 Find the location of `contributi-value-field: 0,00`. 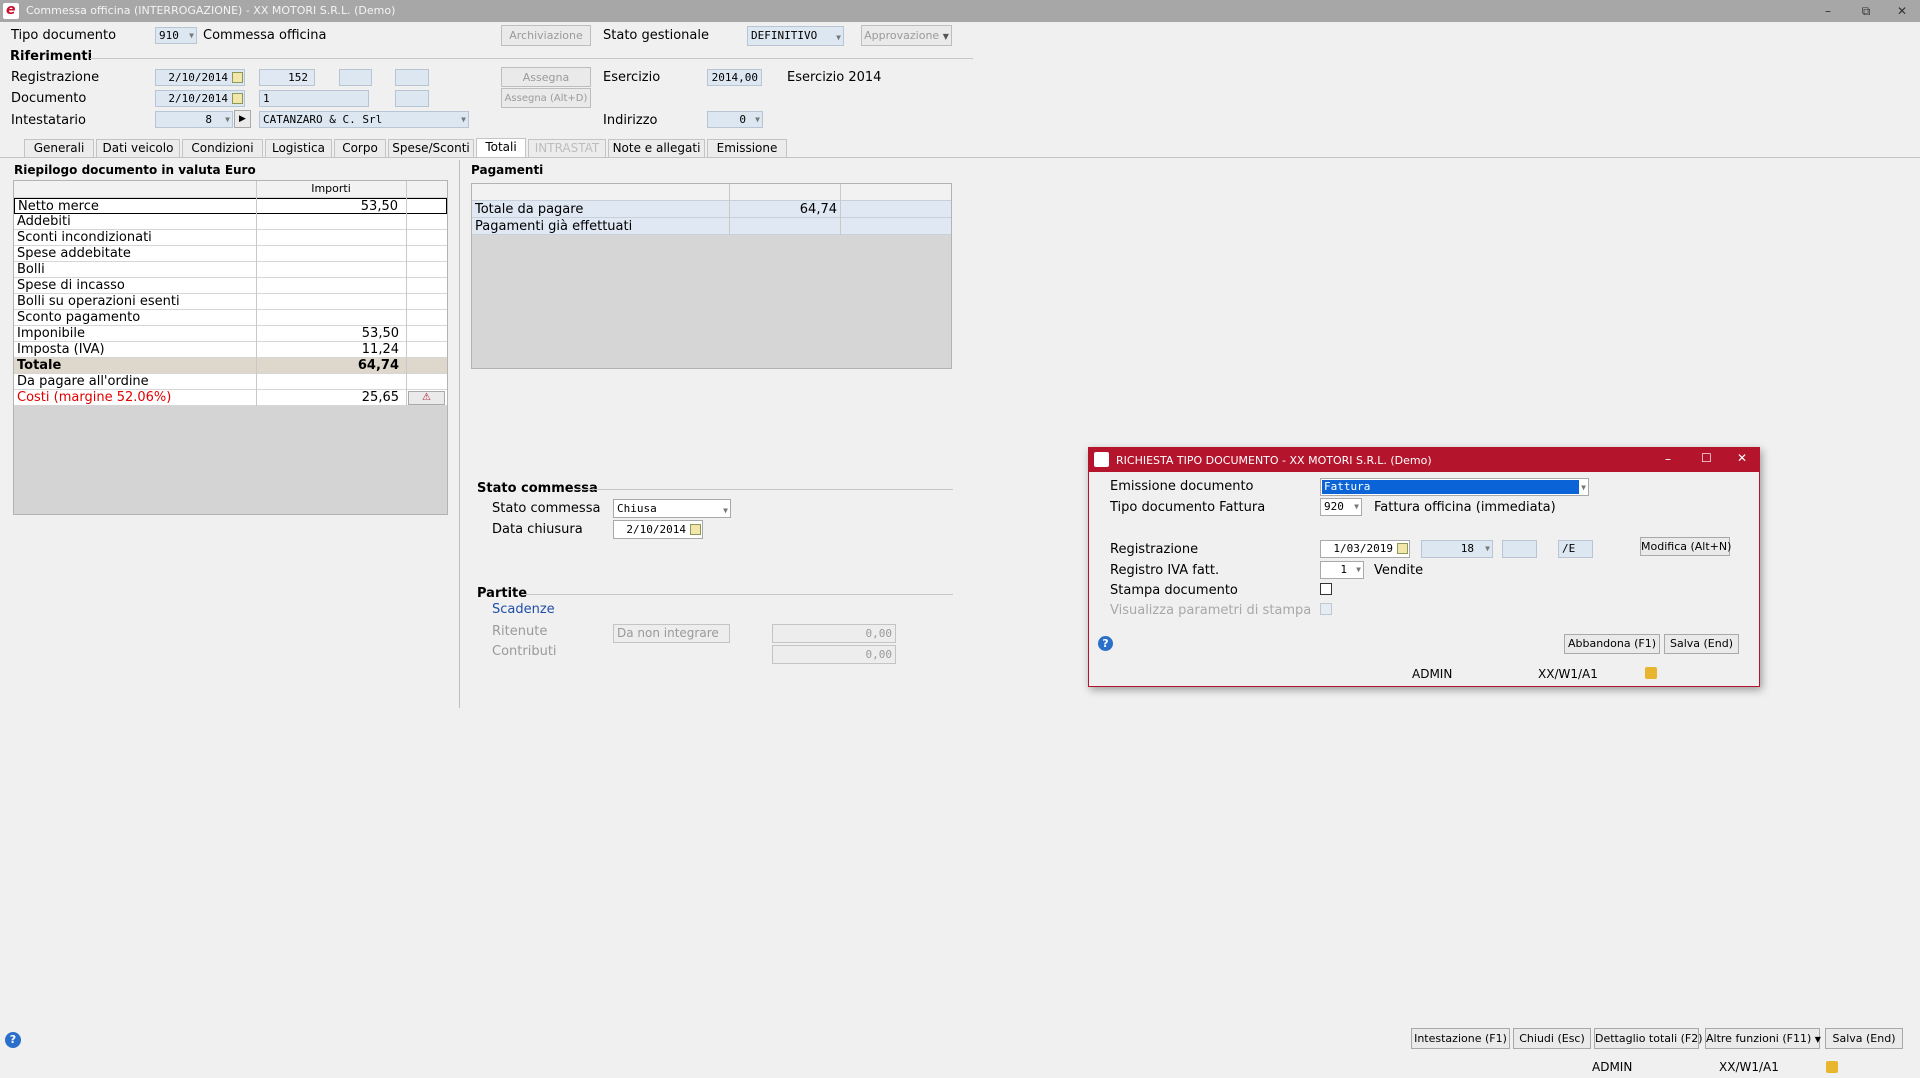

contributi-value-field: 0,00 is located at coordinates (834, 654).